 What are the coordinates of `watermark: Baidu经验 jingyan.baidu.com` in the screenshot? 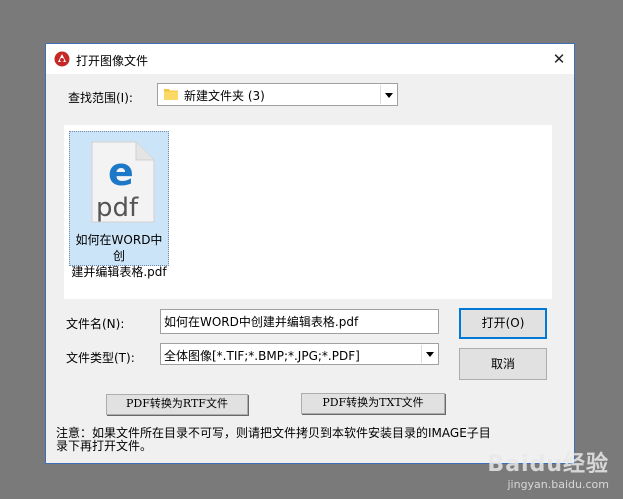 It's located at (548, 468).